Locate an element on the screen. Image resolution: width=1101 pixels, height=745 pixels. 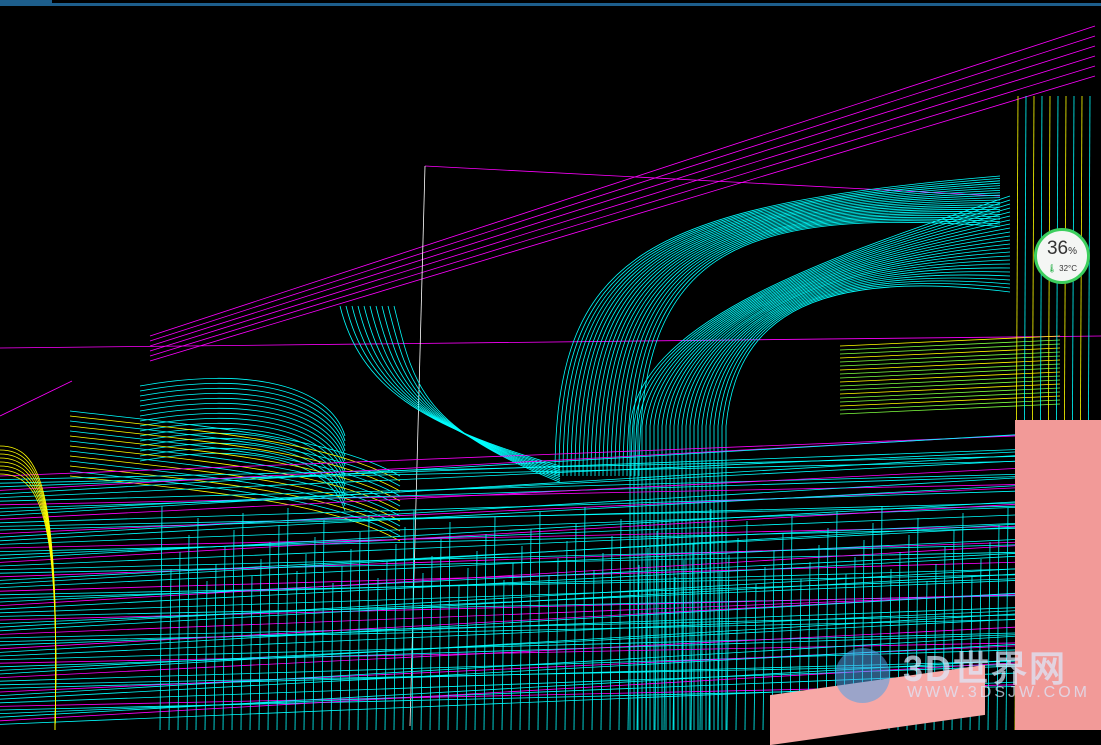
thermometer-icon: 🌡︎ is located at coordinates (1052, 268).